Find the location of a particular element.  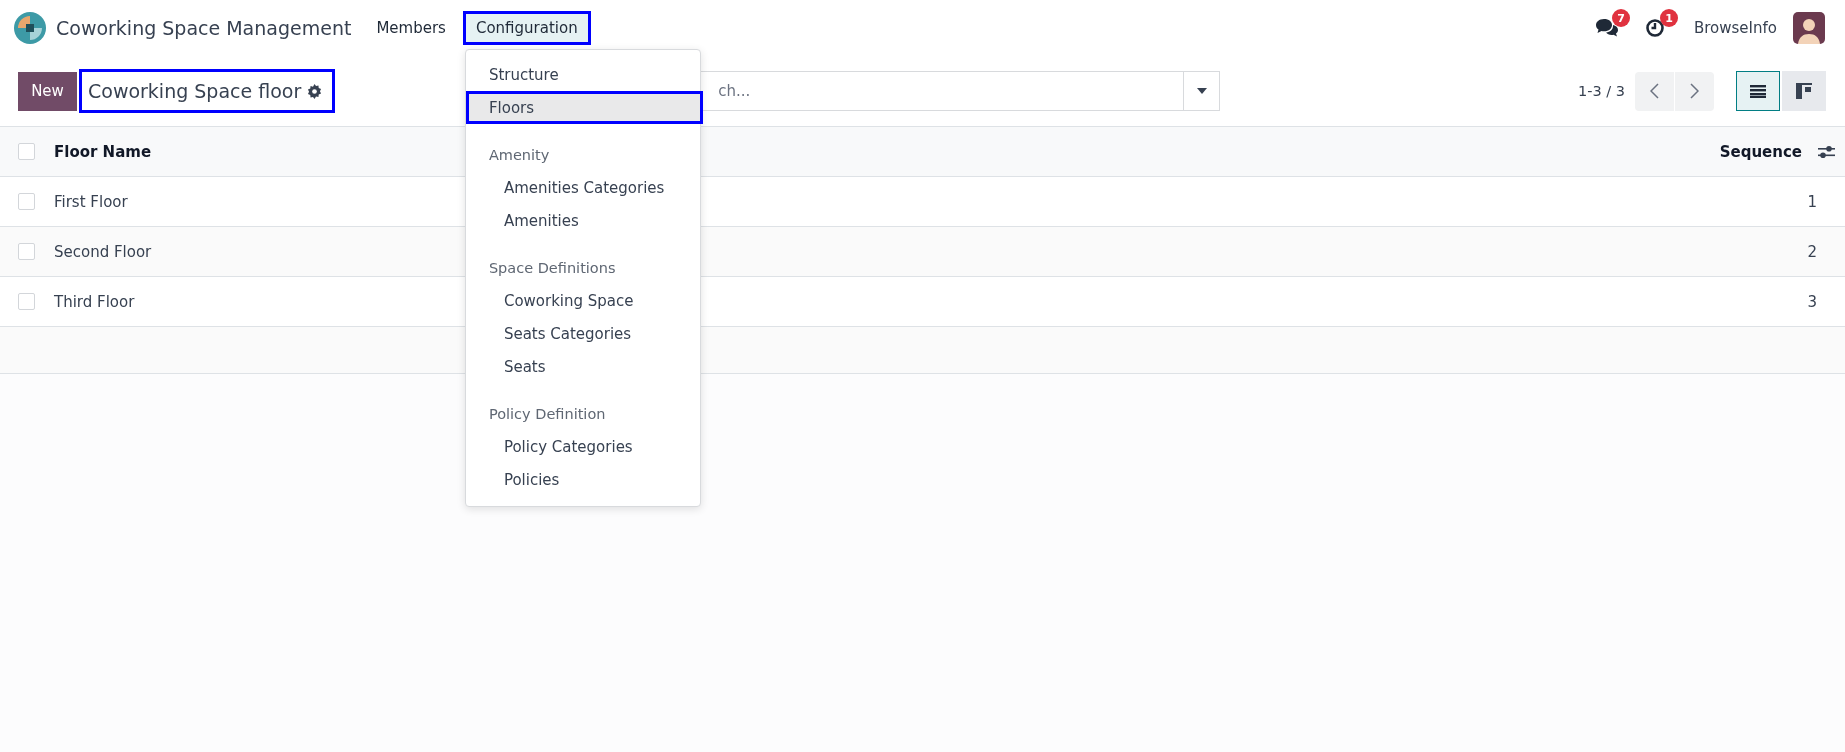

menu-item: Amenities Categories is located at coordinates (582, 187).